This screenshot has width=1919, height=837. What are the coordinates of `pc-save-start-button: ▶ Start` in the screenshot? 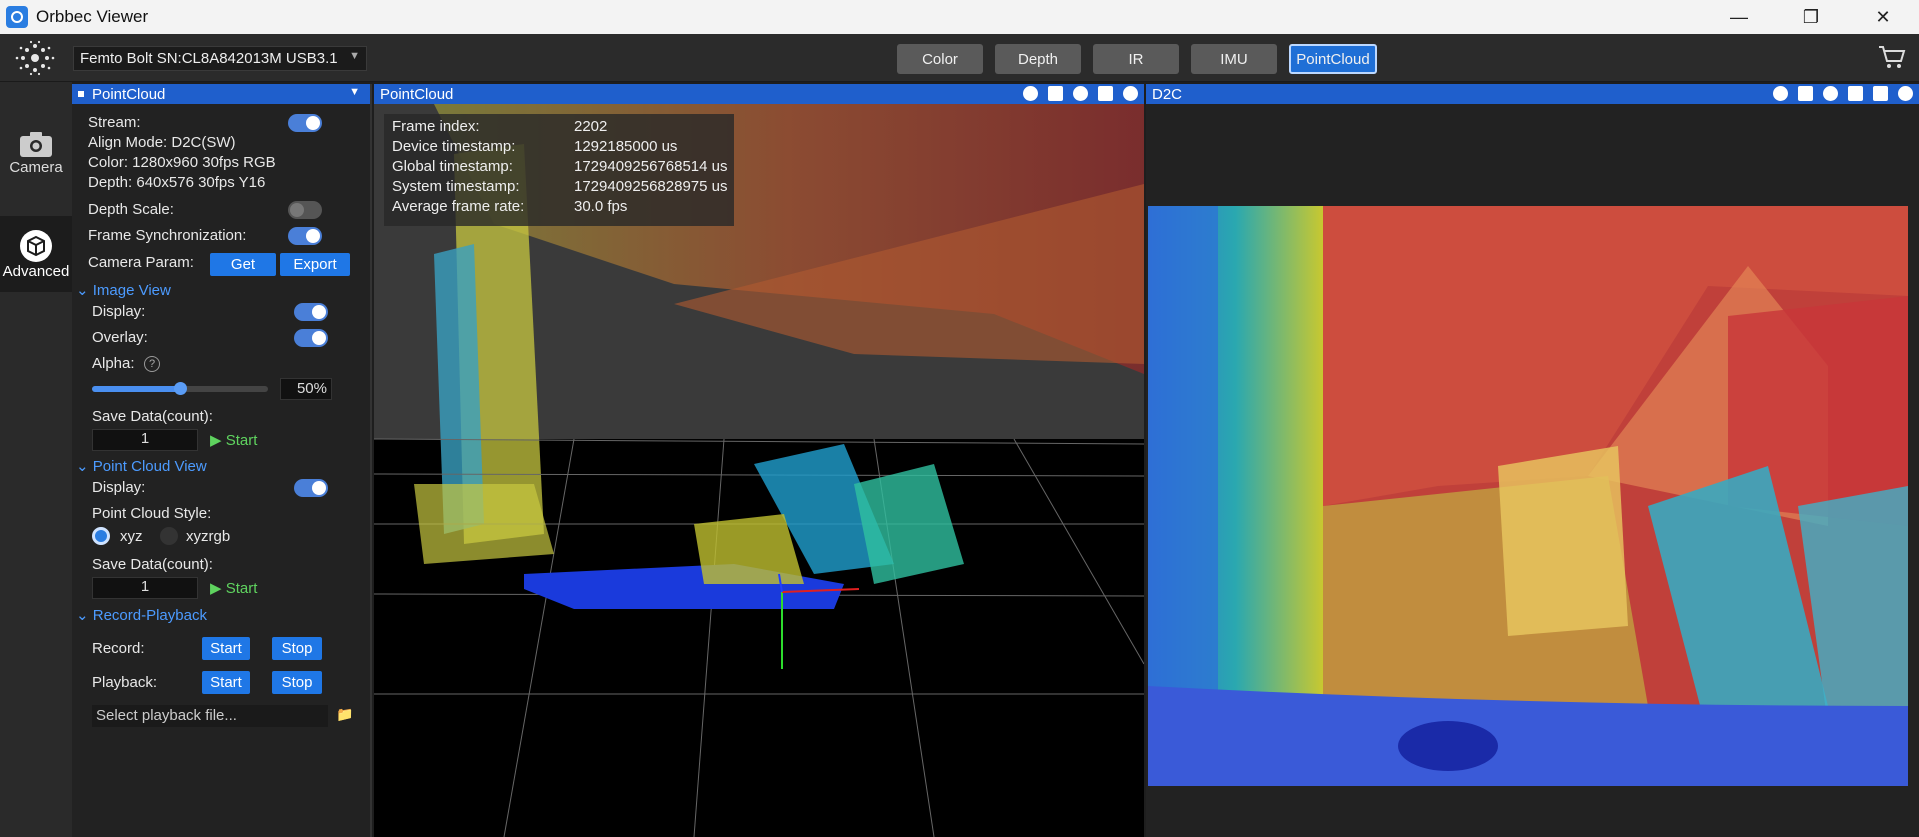 It's located at (233, 588).